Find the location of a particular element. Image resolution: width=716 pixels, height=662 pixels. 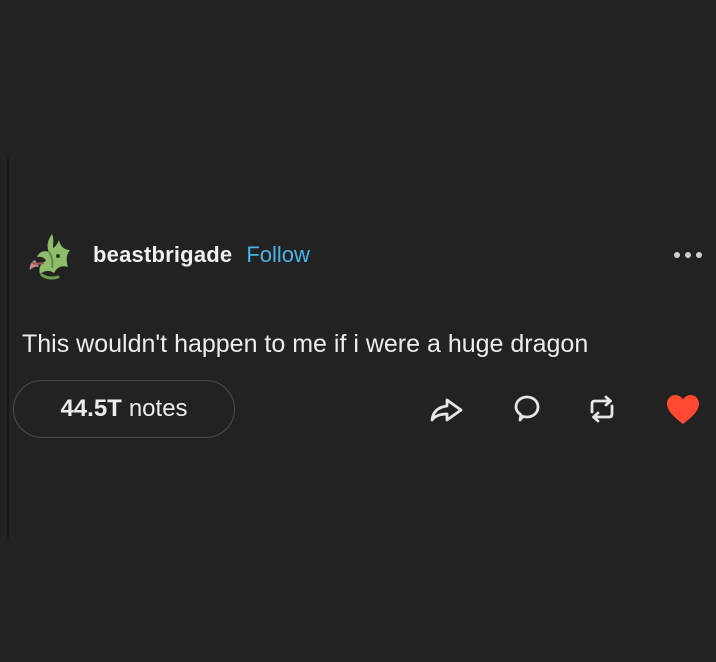

post-header: beastbrigade Follow is located at coordinates (367, 255).